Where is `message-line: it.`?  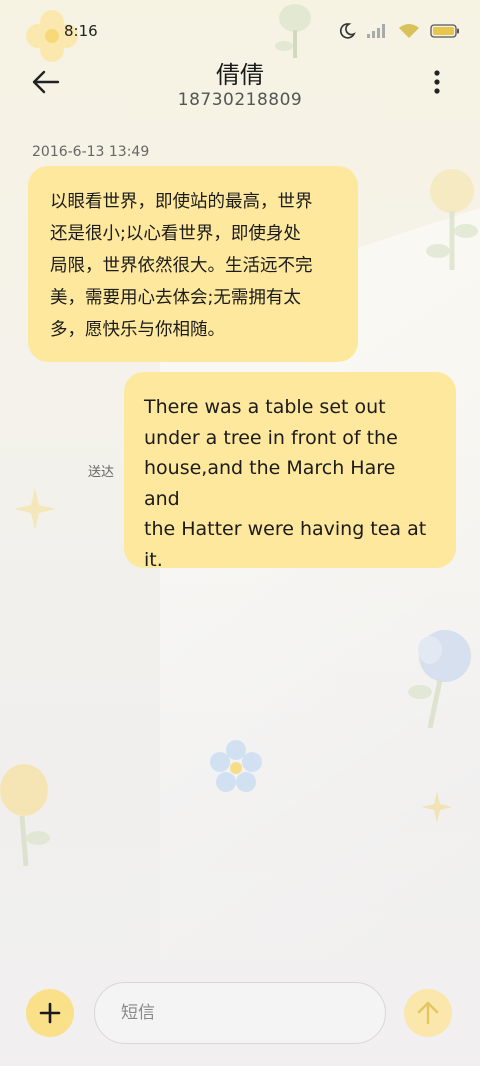 message-line: it. is located at coordinates (153, 559).